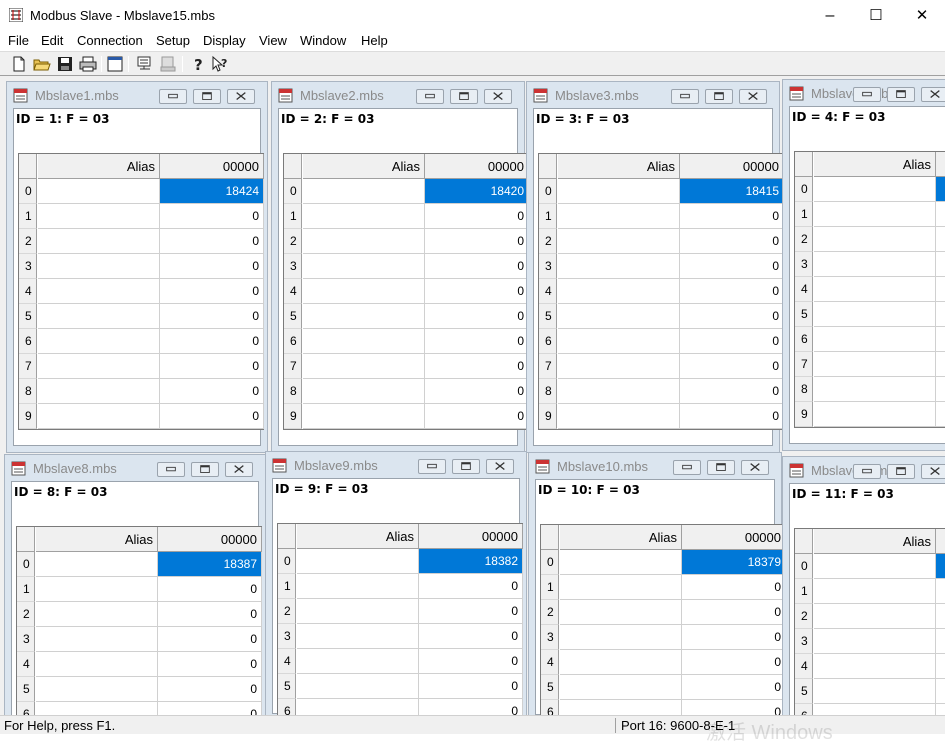  Describe the element at coordinates (28, 391) in the screenshot. I see `row-number: 8` at that location.